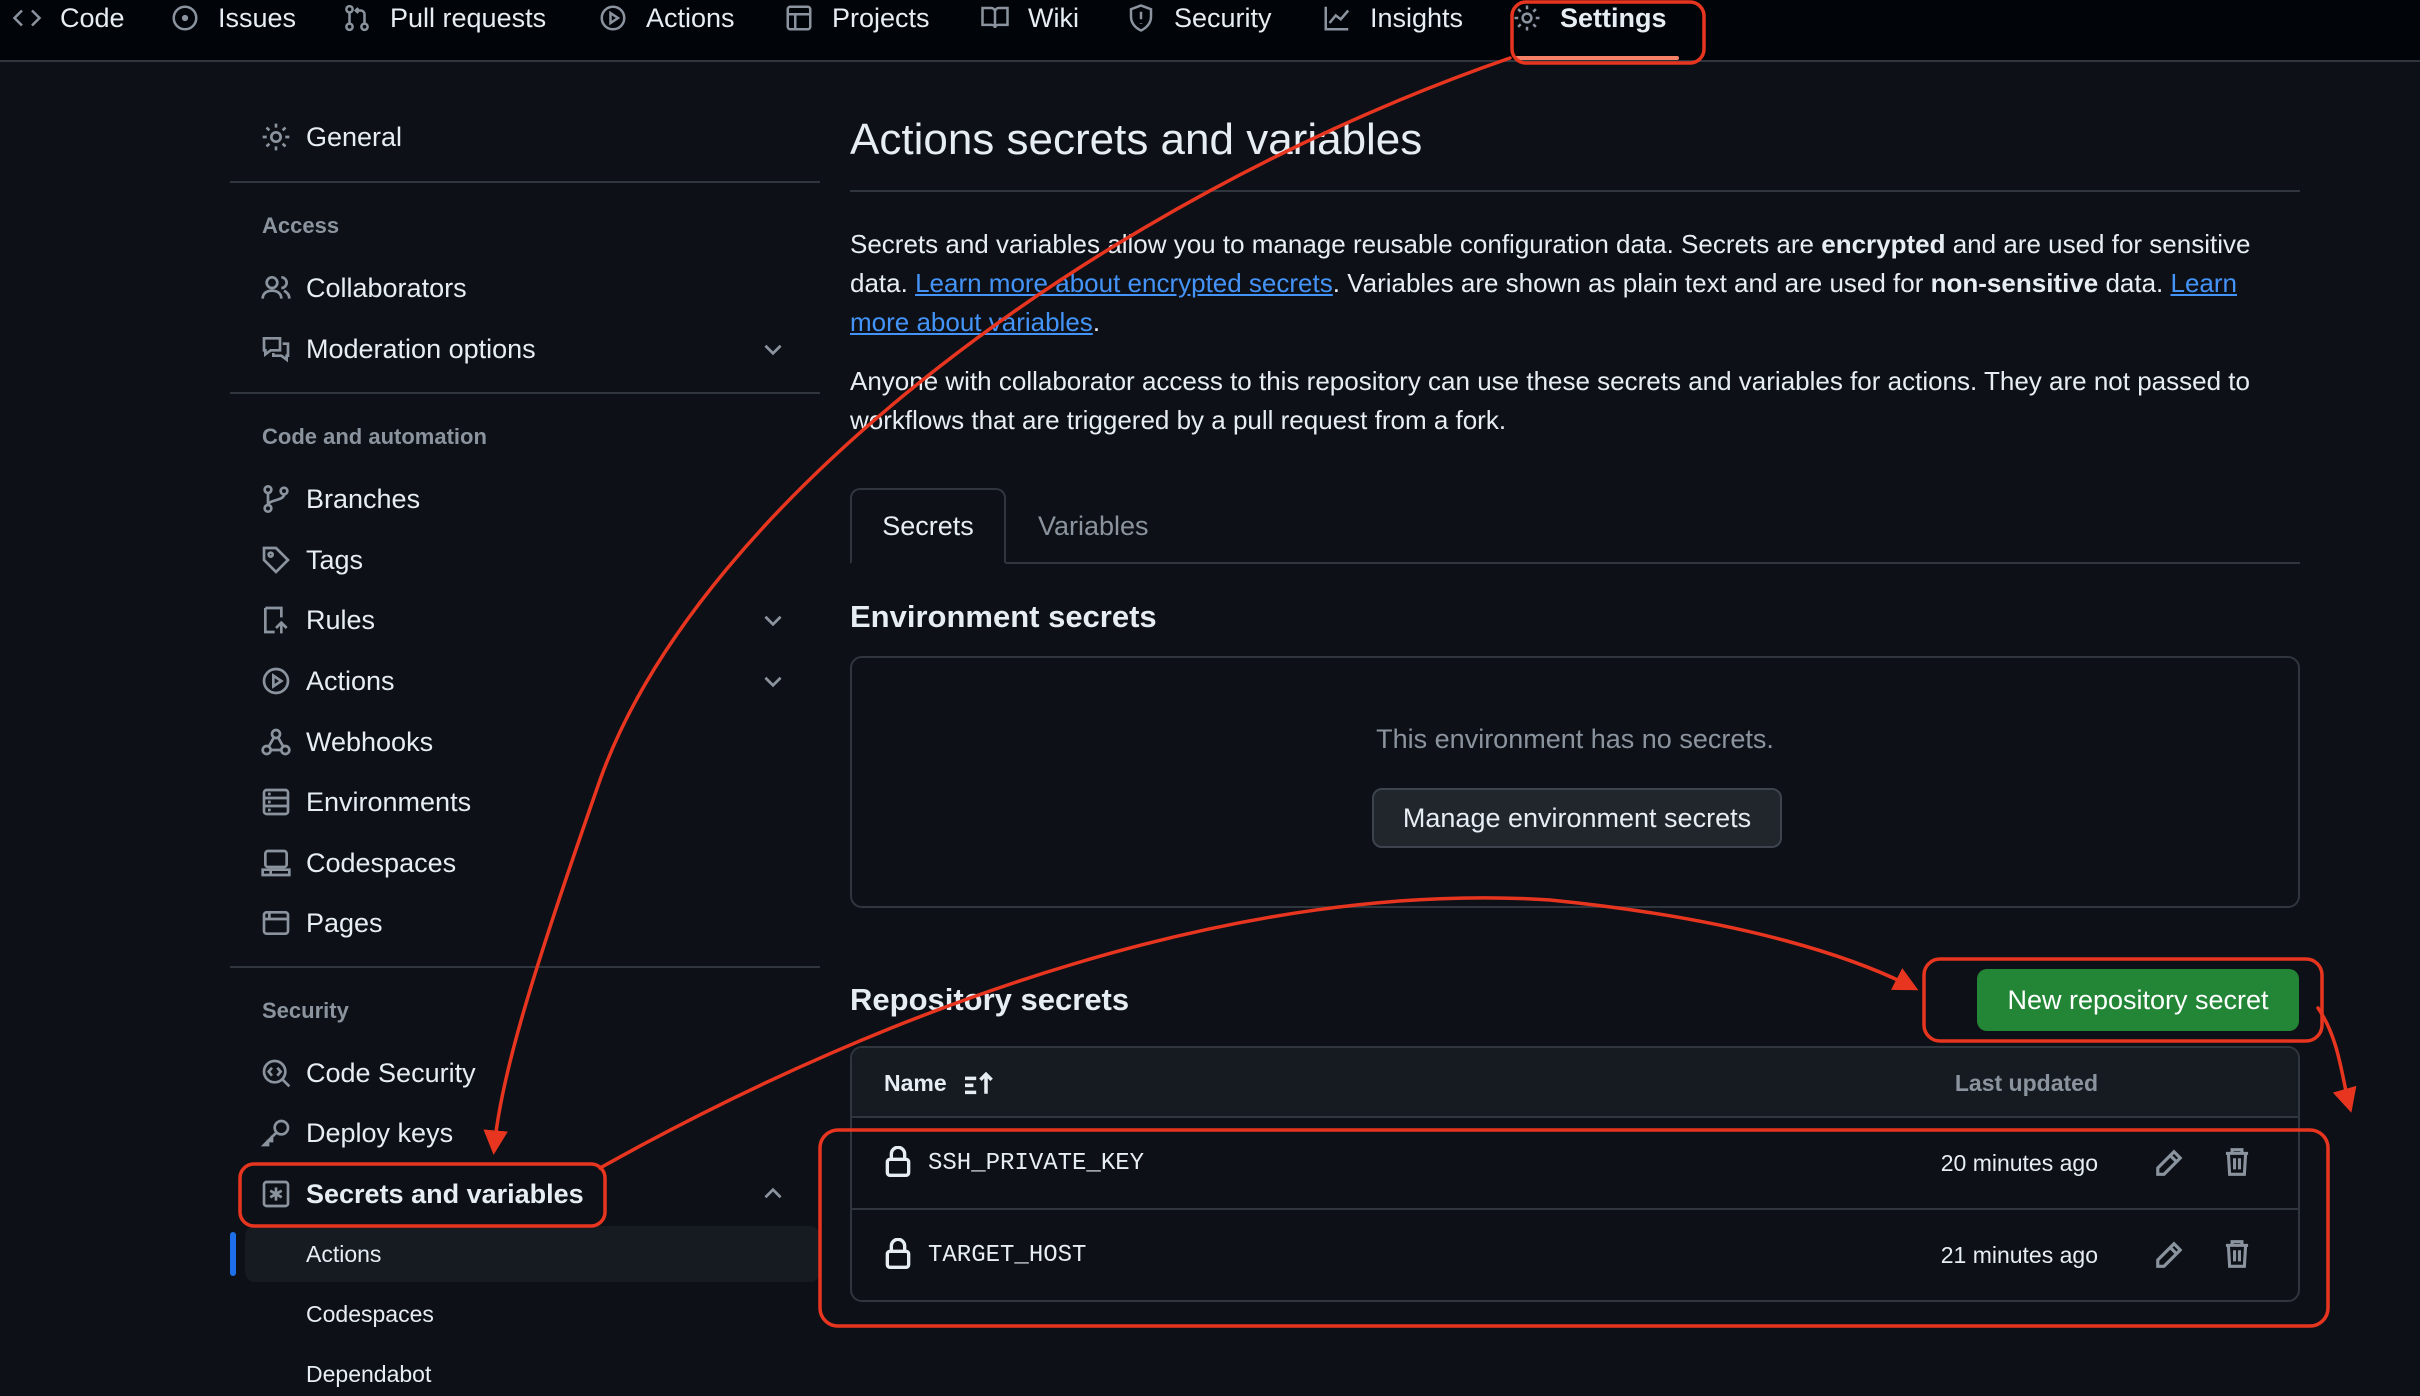 The height and width of the screenshot is (1396, 2420). Describe the element at coordinates (276, 287) in the screenshot. I see `people-icon` at that location.